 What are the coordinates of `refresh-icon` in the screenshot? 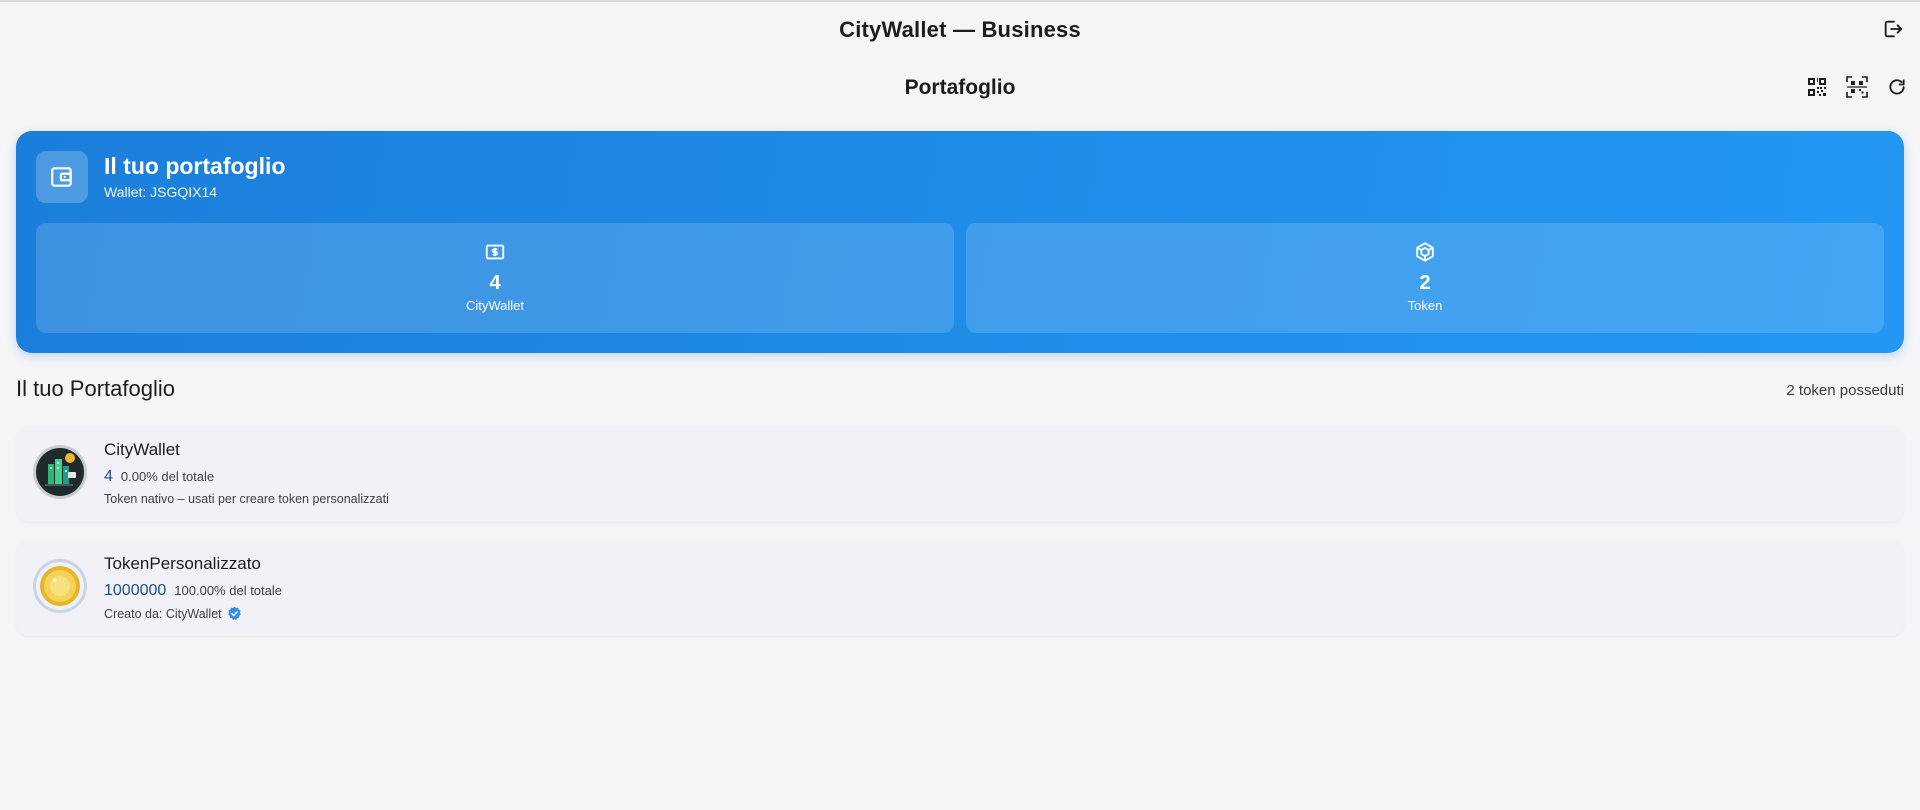 It's located at (1897, 87).